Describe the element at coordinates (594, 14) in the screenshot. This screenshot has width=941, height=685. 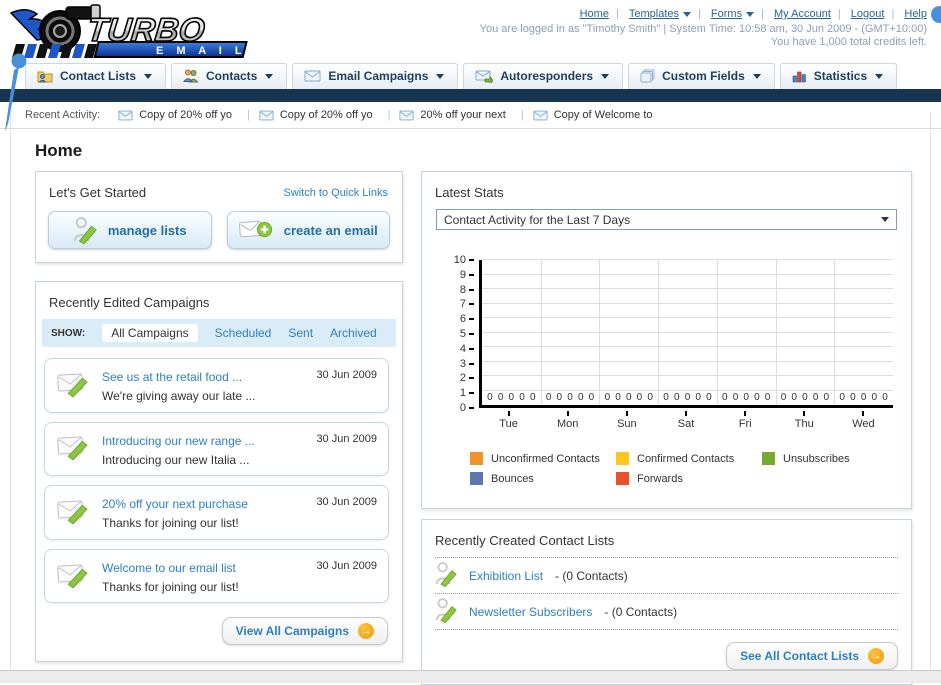
I see `nav-link-home: Home` at that location.